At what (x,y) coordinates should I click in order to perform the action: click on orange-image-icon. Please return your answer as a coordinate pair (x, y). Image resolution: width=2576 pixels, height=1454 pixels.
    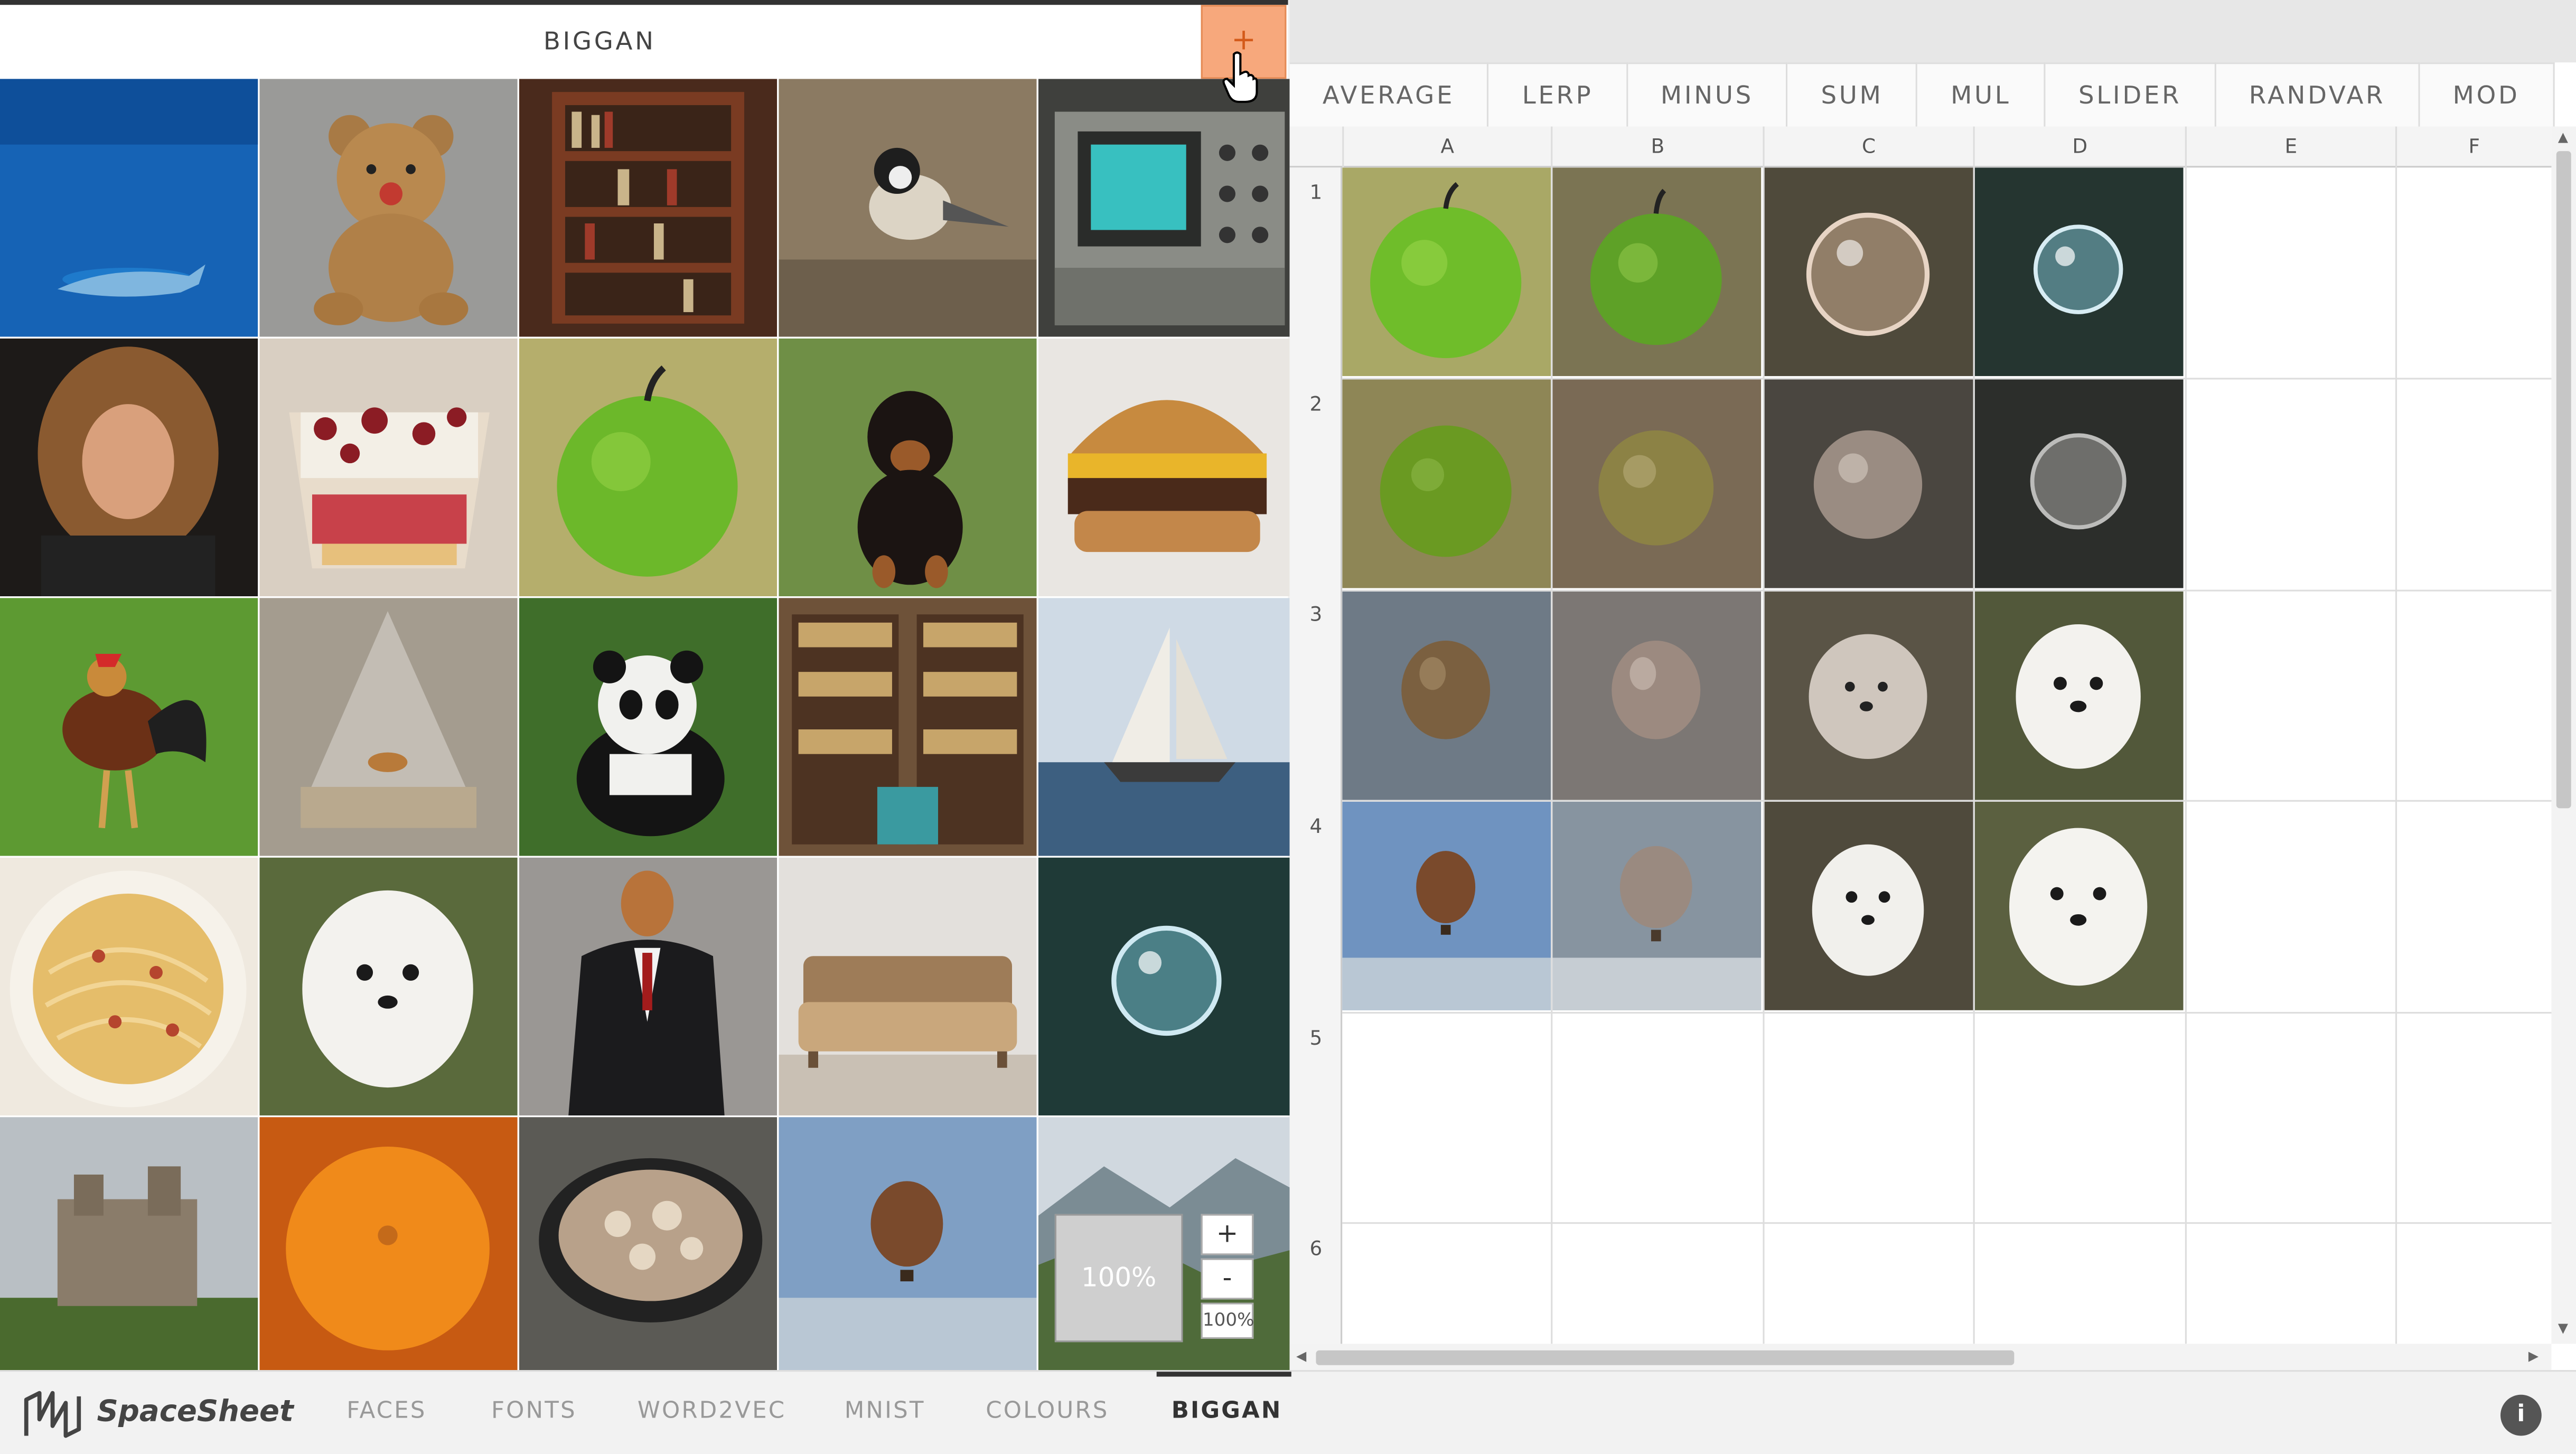
    Looking at the image, I should click on (388, 1246).